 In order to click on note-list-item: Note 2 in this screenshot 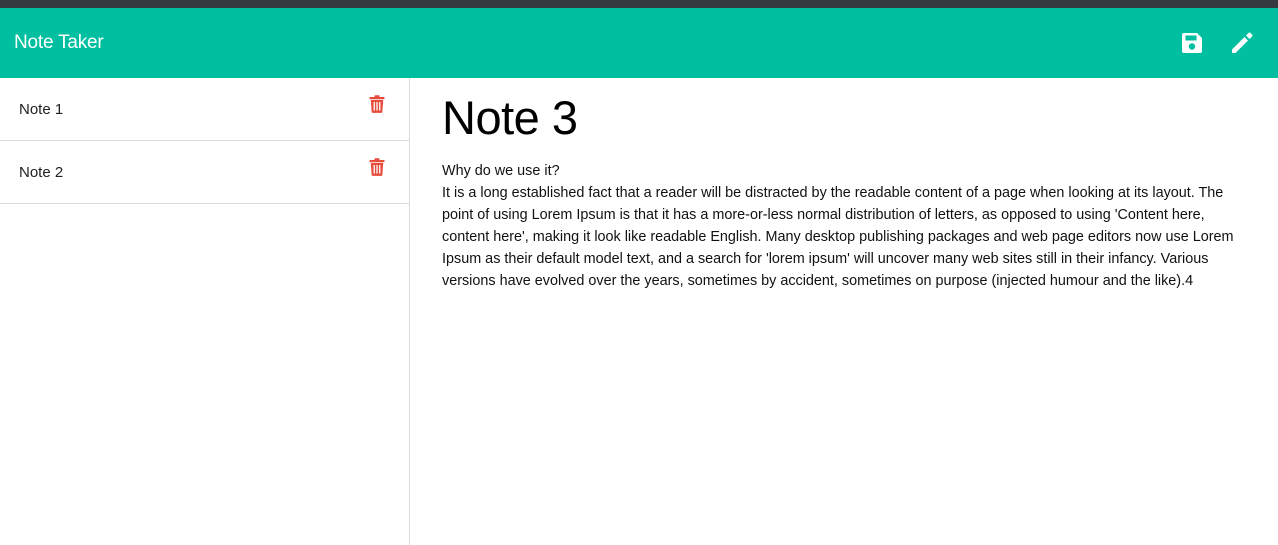, I will do `click(204, 172)`.